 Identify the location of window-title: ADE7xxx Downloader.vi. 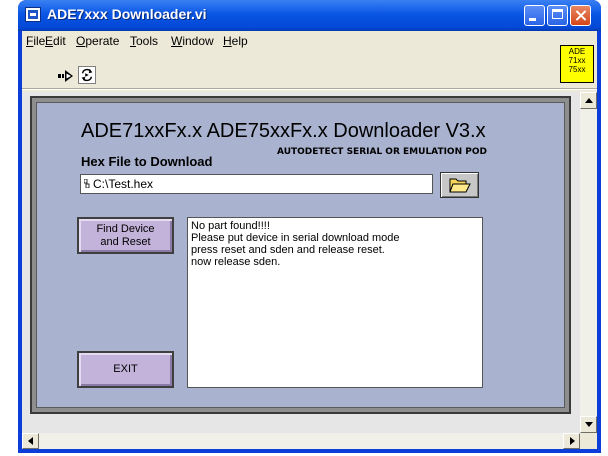
(127, 14).